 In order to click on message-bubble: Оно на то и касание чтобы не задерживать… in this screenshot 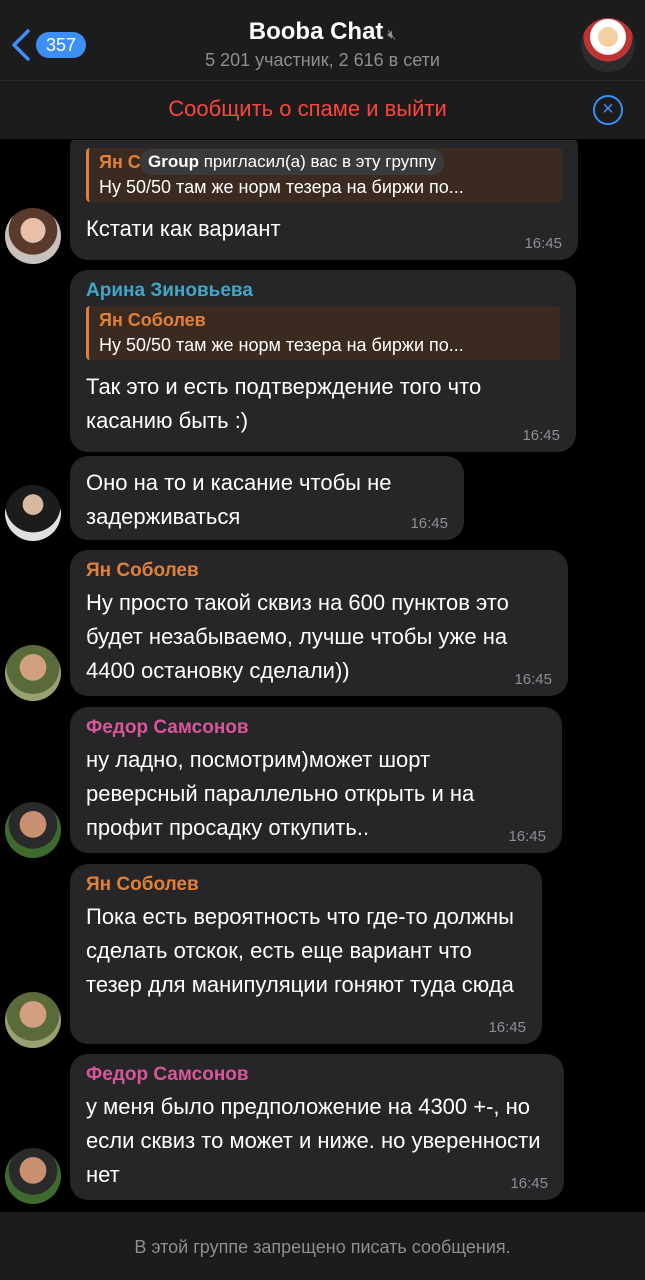, I will do `click(267, 498)`.